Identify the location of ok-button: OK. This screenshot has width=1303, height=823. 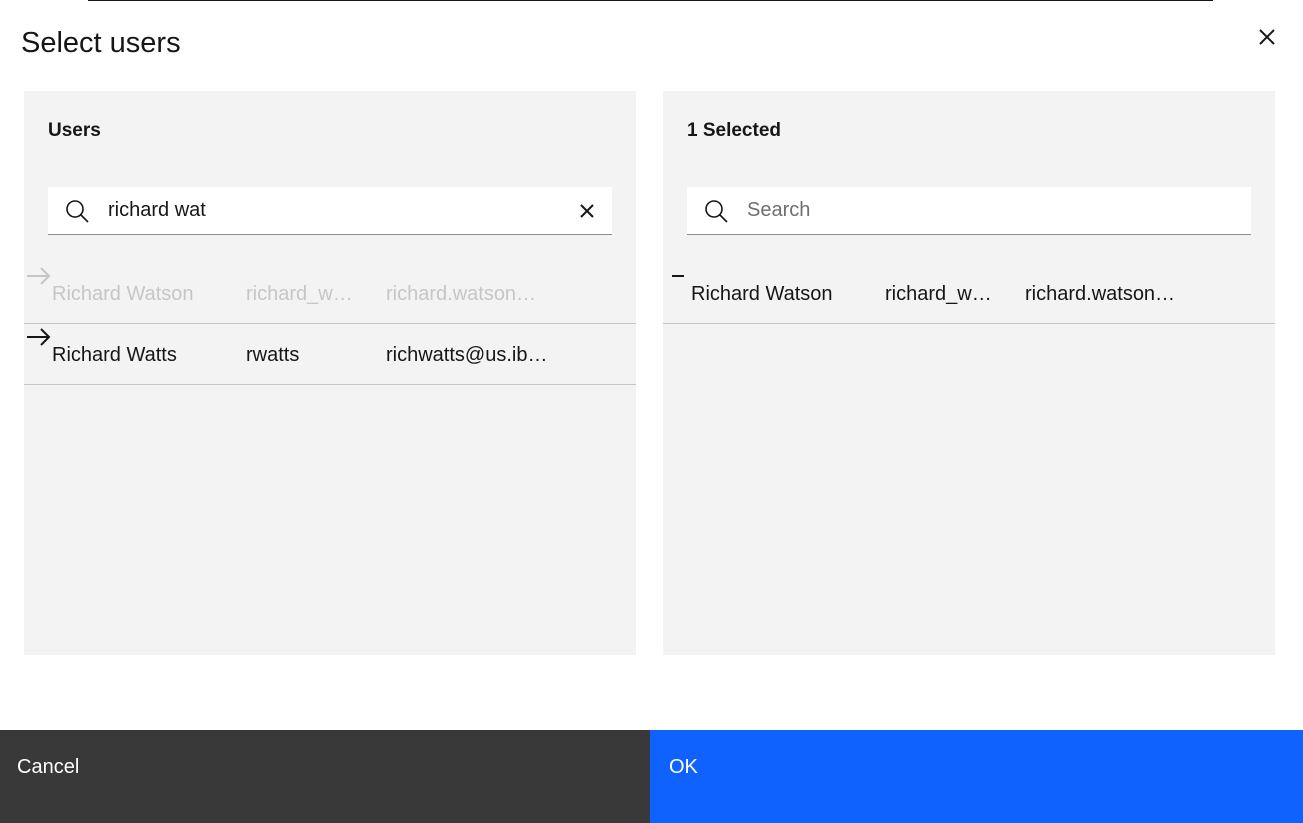
(976, 776).